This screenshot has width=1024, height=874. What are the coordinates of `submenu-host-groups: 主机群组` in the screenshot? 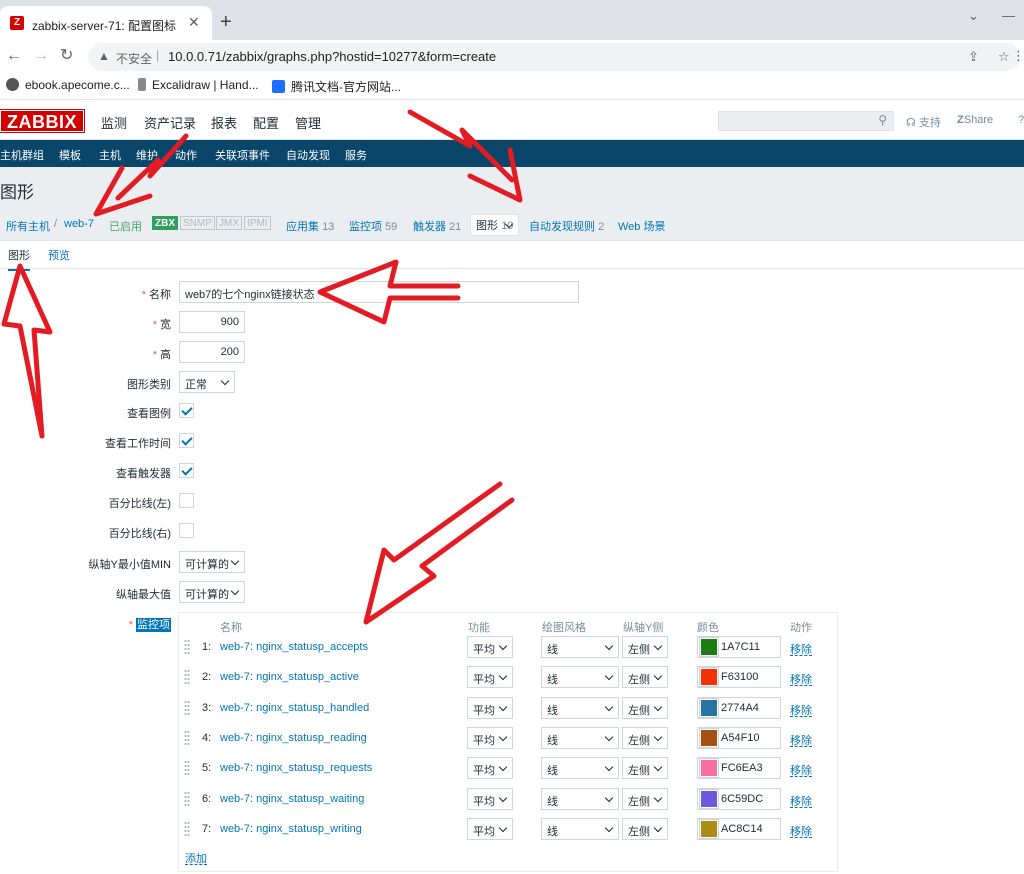 It's located at (22, 155).